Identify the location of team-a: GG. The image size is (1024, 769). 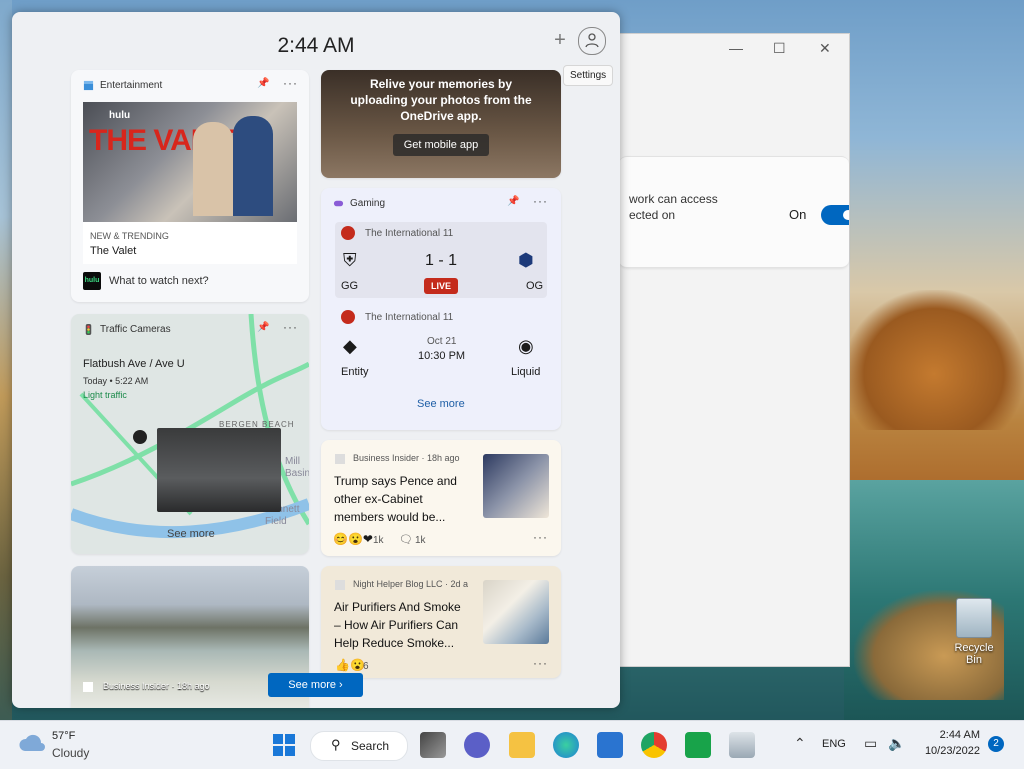
(350, 286).